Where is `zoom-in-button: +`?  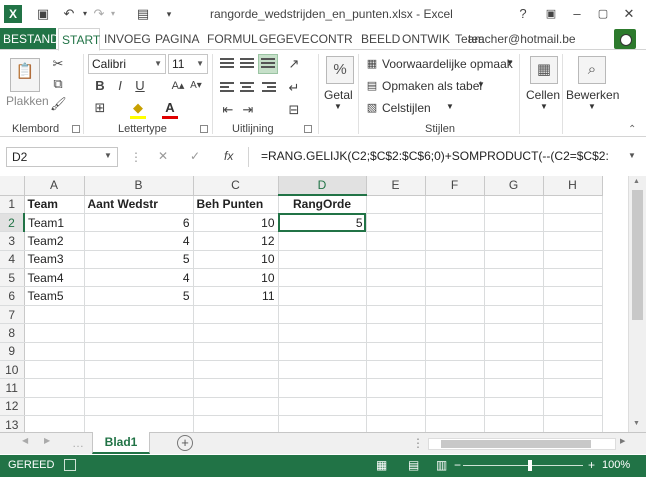 zoom-in-button: + is located at coordinates (591, 465).